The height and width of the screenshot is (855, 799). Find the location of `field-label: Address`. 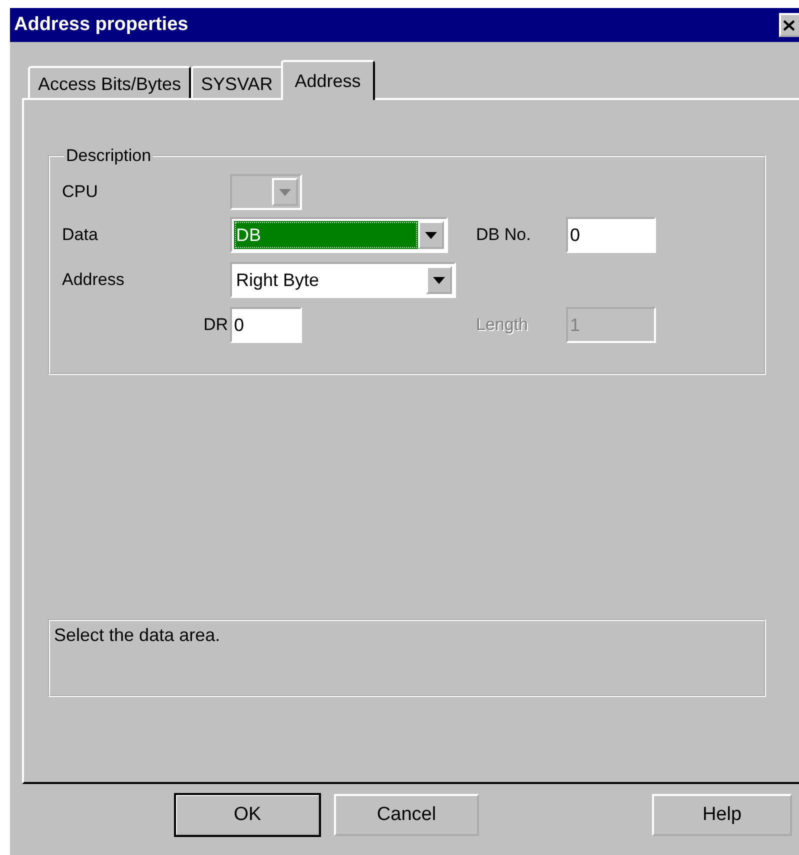

field-label: Address is located at coordinates (94, 280).